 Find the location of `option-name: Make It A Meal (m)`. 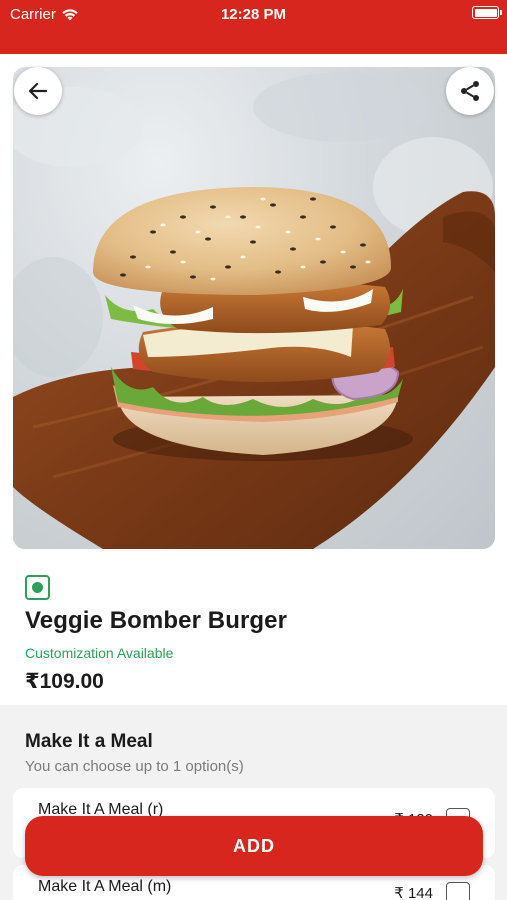

option-name: Make It A Meal (m) is located at coordinates (105, 886).